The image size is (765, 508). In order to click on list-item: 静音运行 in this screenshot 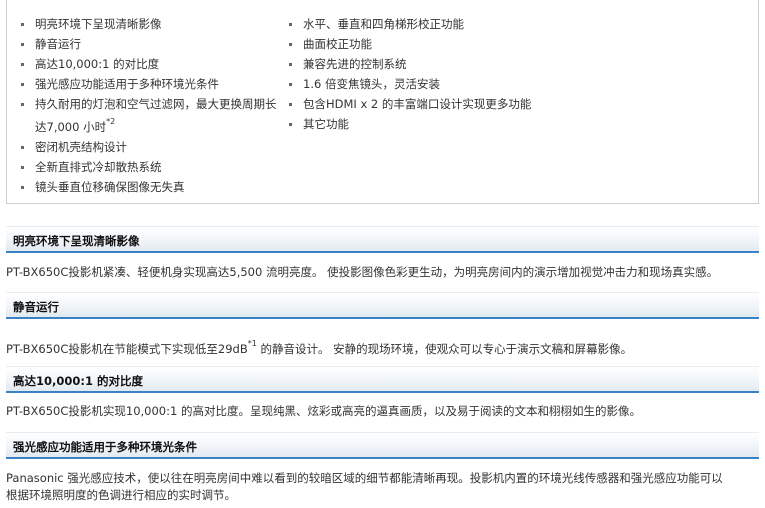, I will do `click(154, 44)`.